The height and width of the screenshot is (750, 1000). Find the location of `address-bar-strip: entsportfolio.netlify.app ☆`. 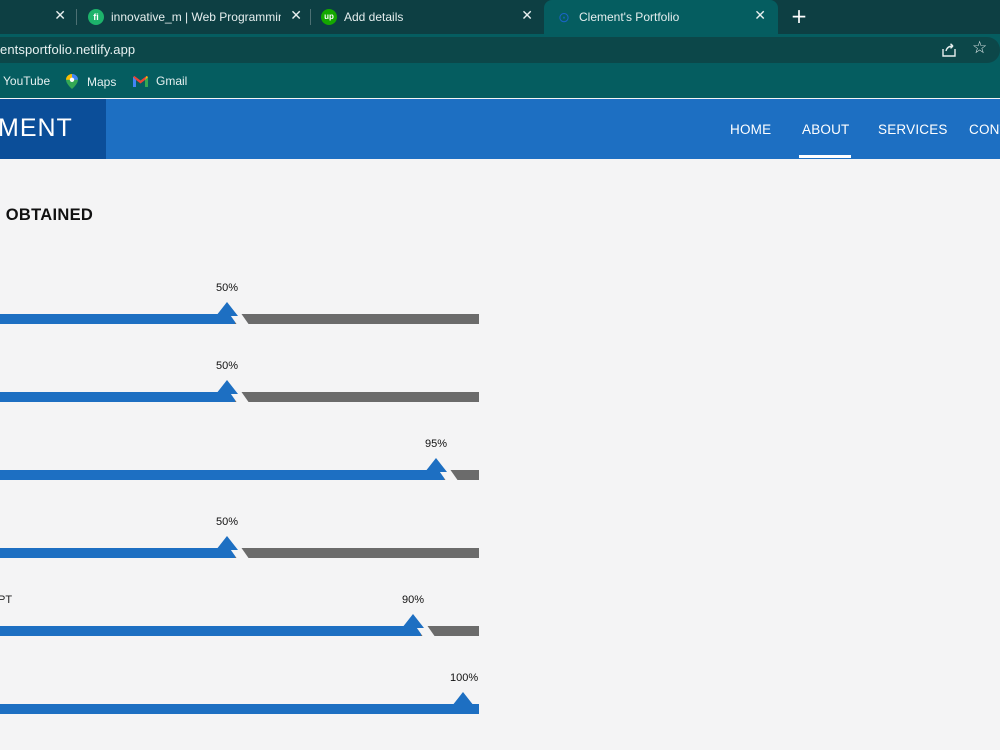

address-bar-strip: entsportfolio.netlify.app ☆ is located at coordinates (500, 49).